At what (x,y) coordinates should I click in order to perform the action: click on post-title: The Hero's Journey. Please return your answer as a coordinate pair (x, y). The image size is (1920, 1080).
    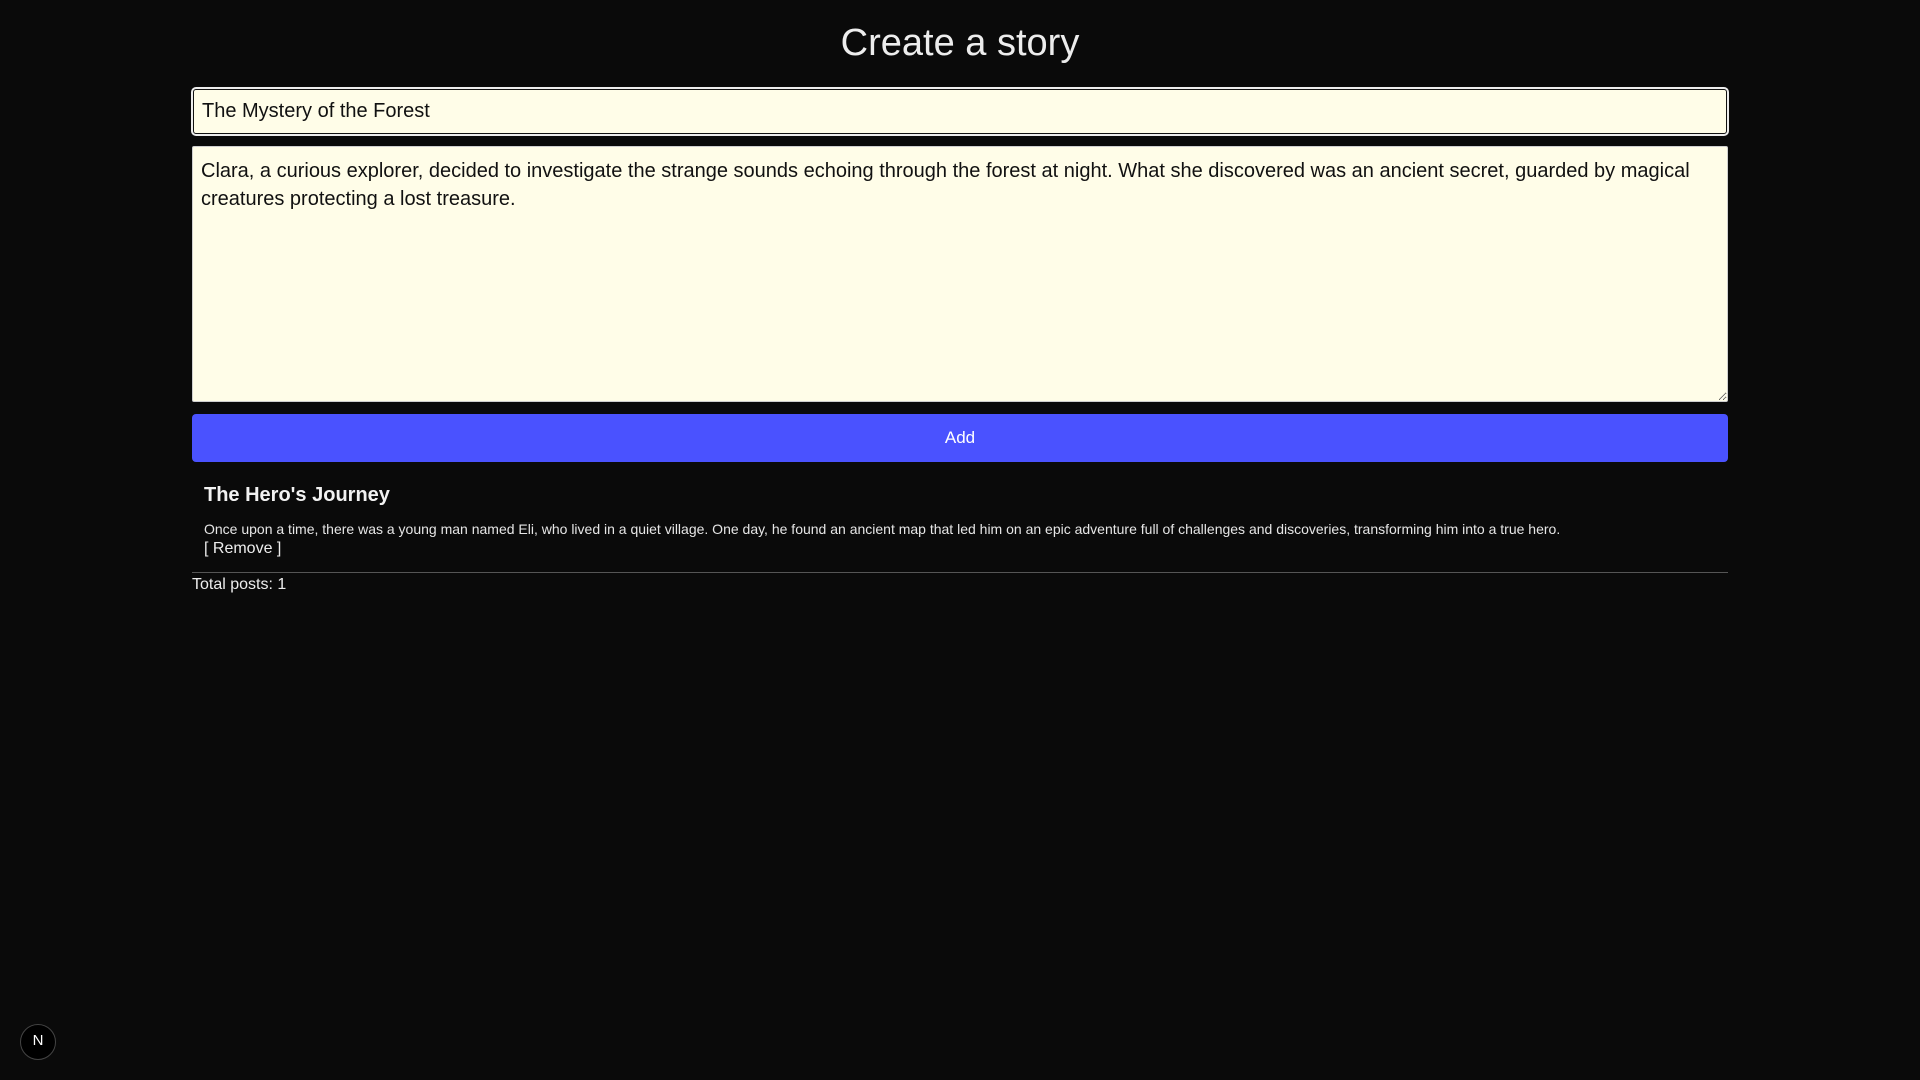
    Looking at the image, I should click on (297, 495).